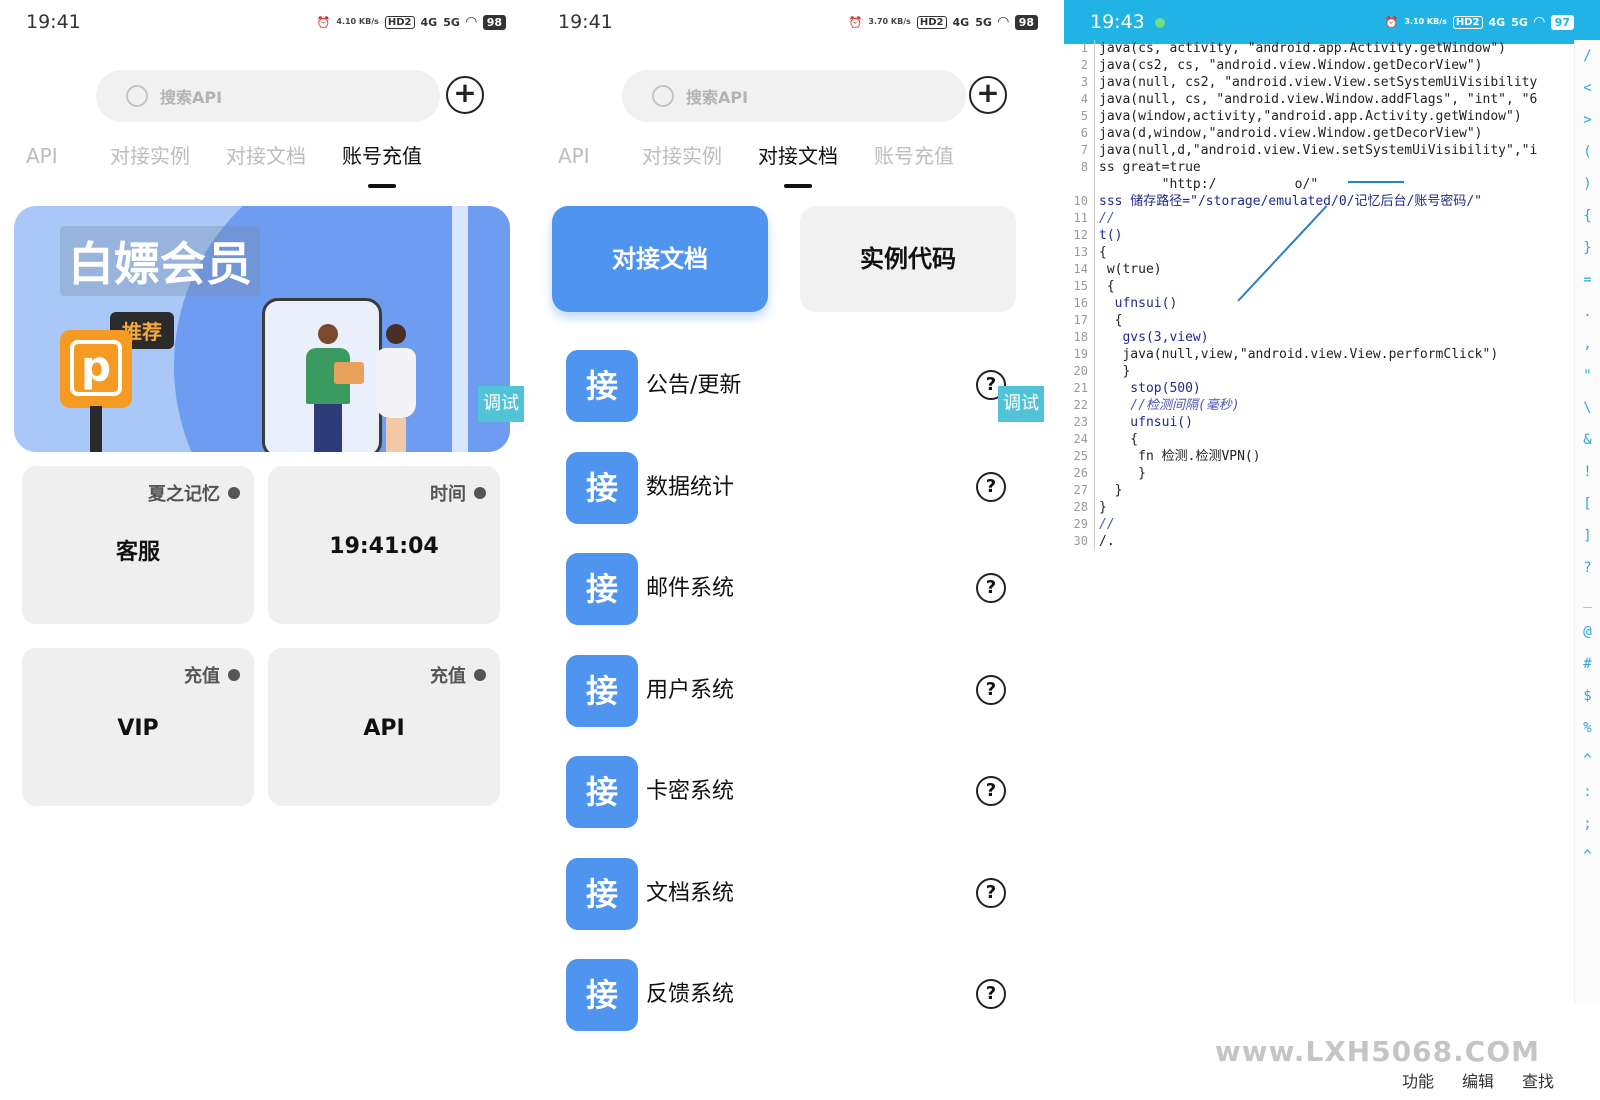 Image resolution: width=1600 pixels, height=1100 pixels. Describe the element at coordinates (1319, 541) in the screenshot. I see `code-line: 30 /.` at that location.